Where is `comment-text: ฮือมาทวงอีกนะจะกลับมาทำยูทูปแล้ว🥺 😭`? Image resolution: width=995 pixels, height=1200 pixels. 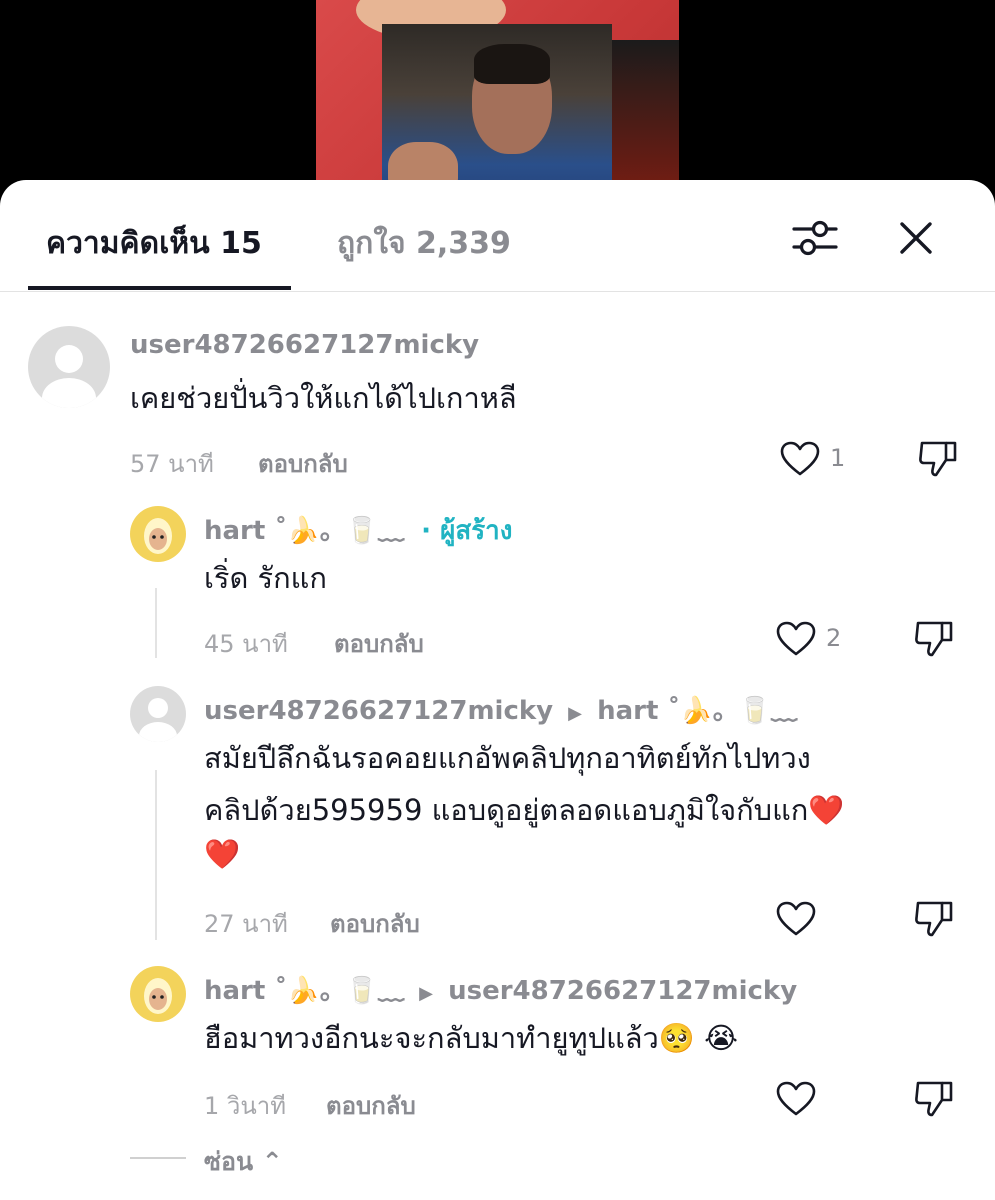
comment-text: ฮือมาทวงอีกนะจะกลับมาทำยูทูปแล้ว🥺 😭 is located at coordinates (471, 1038).